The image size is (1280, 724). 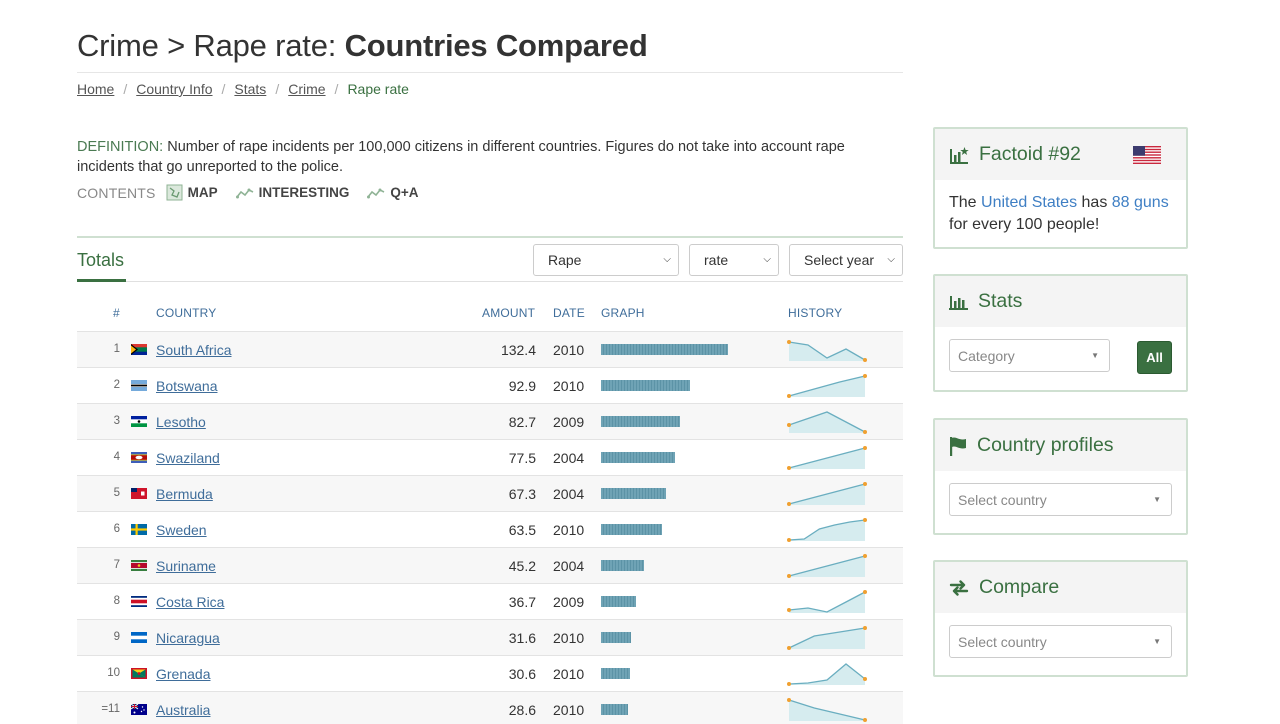 What do you see at coordinates (569, 422) in the screenshot?
I see `row-date: 2009` at bounding box center [569, 422].